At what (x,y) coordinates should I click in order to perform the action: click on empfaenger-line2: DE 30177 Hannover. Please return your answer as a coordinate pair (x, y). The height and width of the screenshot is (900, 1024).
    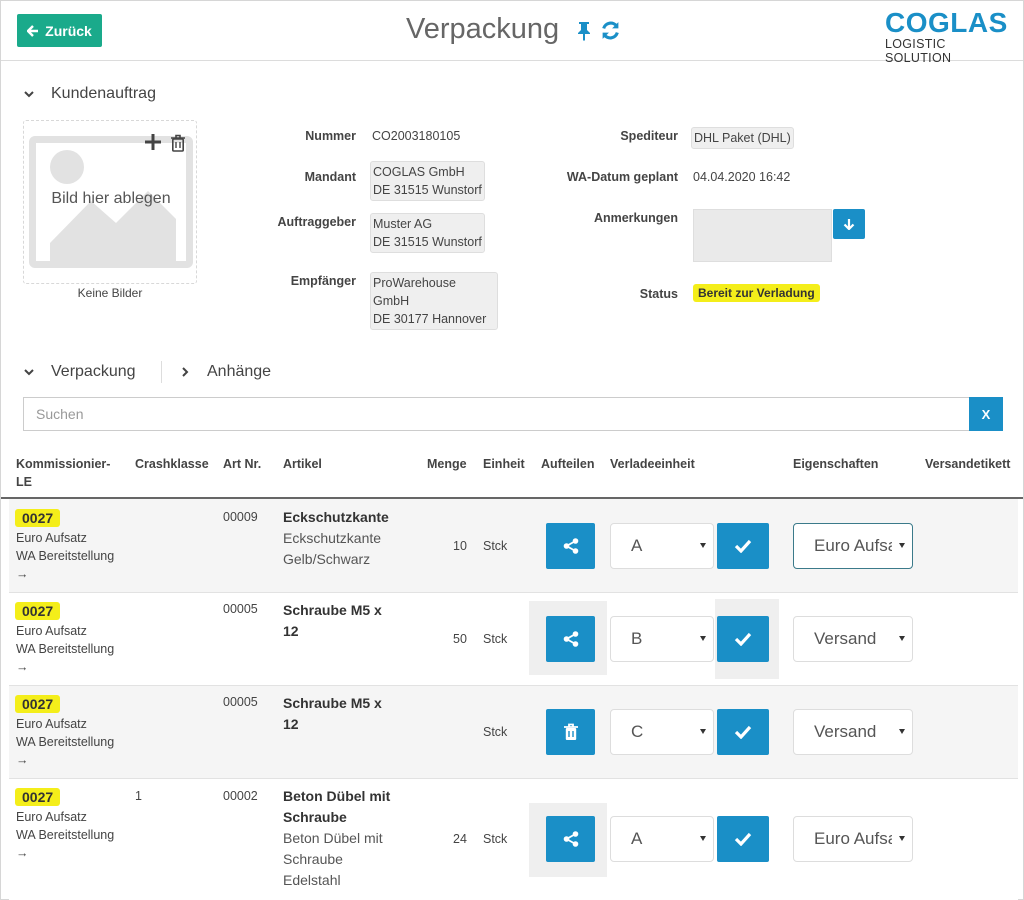
    Looking at the image, I should click on (430, 319).